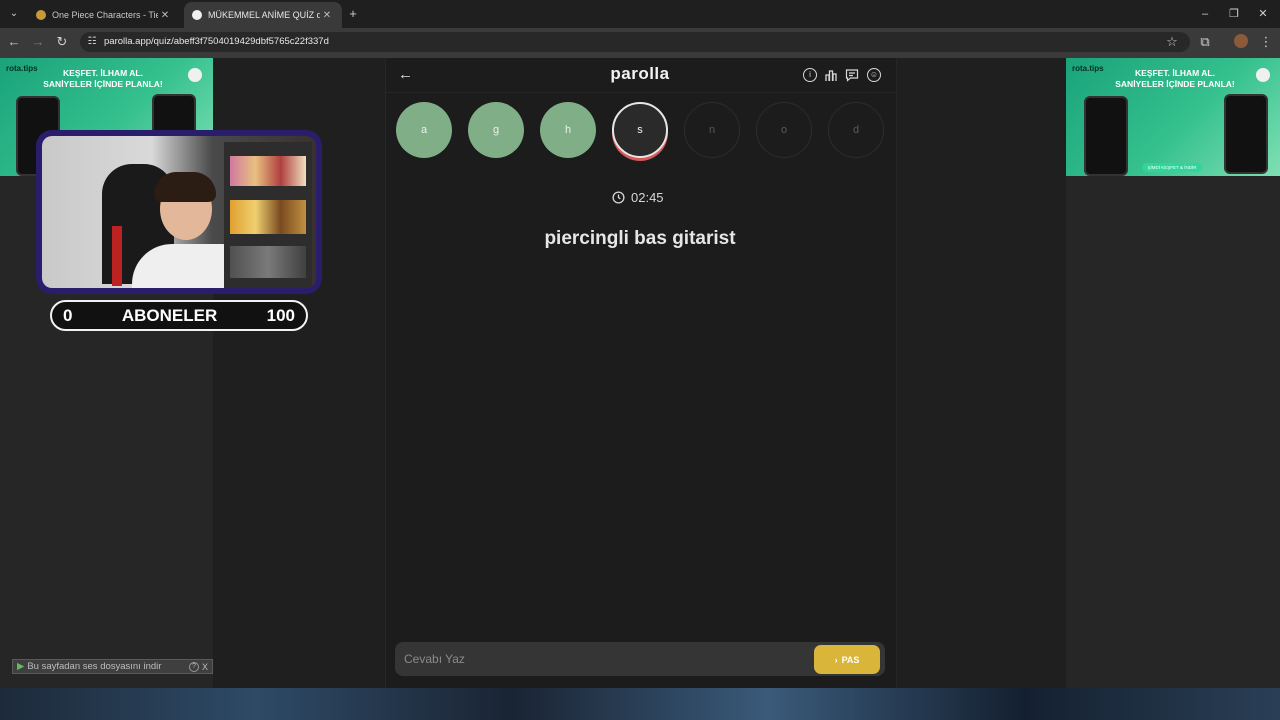 Image resolution: width=1280 pixels, height=720 pixels. Describe the element at coordinates (640, 238) in the screenshot. I see `question-text: piercingli bas gitarist` at that location.